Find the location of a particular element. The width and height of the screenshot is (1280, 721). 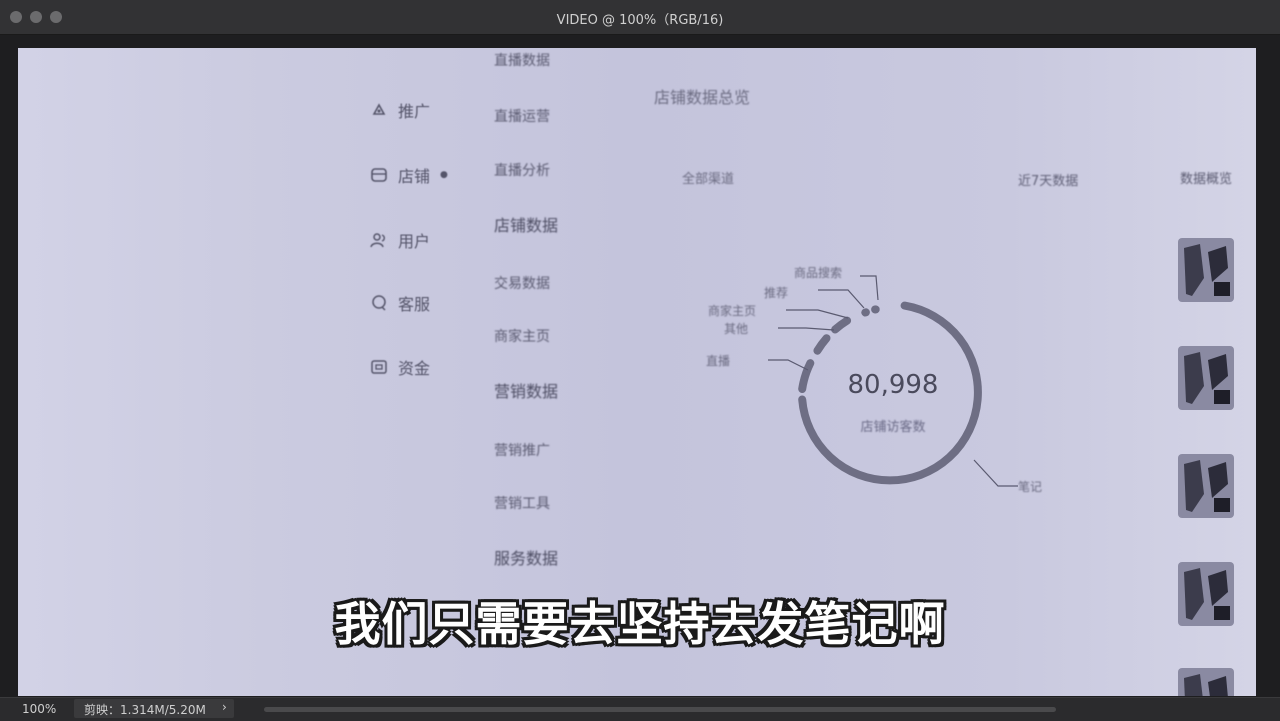

submenu-group-marketing-data: 营销数据 is located at coordinates (526, 390).